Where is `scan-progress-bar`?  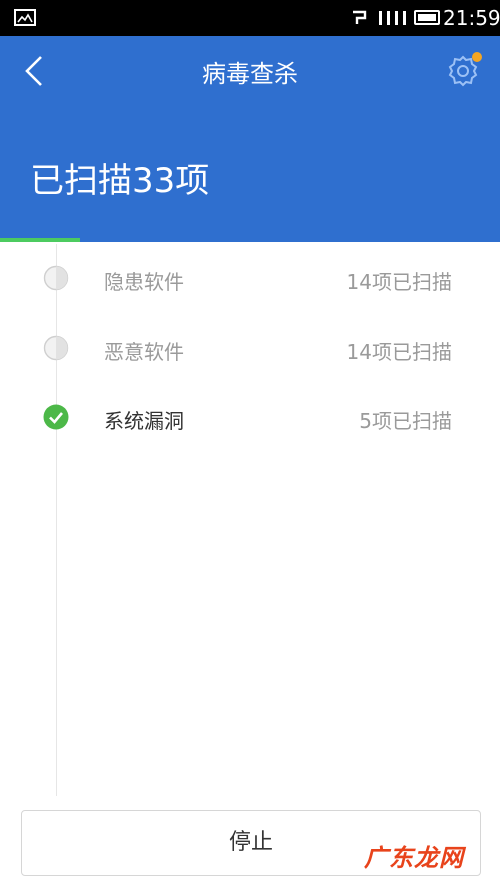 scan-progress-bar is located at coordinates (40, 240).